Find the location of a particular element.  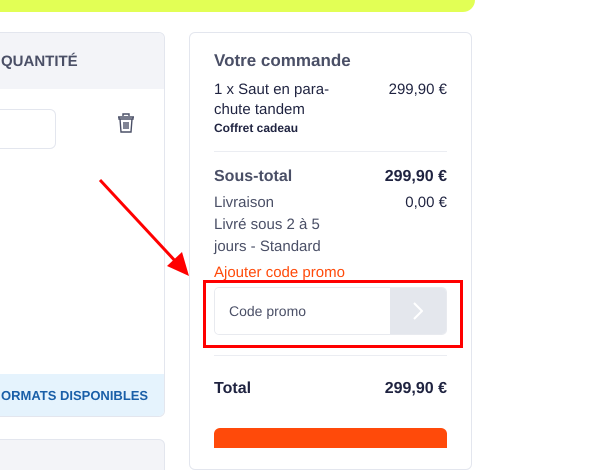

item-name: 1 x Saut en para-chute tandem is located at coordinates (272, 100).